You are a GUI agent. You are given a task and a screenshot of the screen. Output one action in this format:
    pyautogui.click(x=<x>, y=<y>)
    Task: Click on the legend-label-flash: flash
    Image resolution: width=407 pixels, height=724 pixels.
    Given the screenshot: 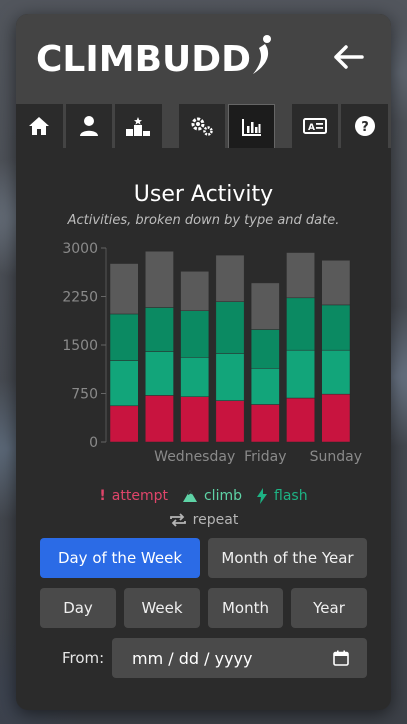 What is the action you would take?
    pyautogui.click(x=291, y=496)
    